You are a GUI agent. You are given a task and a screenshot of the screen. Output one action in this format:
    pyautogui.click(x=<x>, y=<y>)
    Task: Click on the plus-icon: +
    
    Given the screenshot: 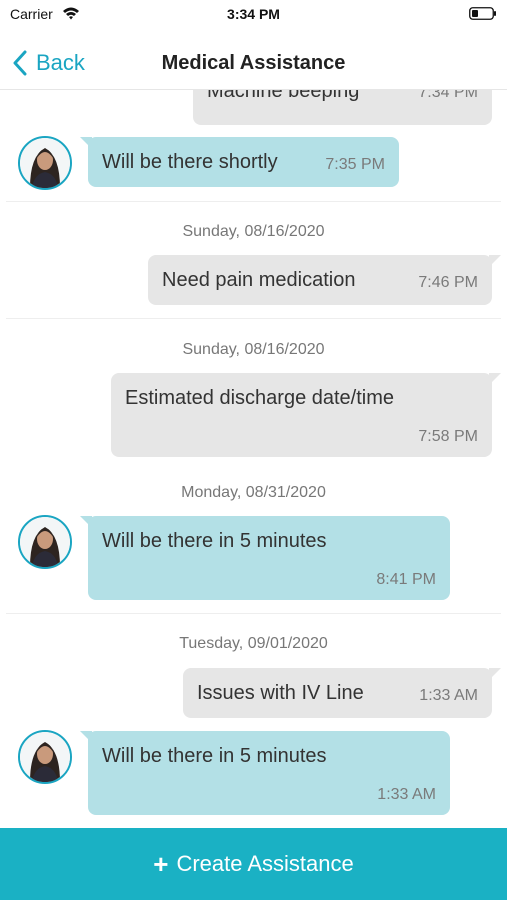 What is the action you would take?
    pyautogui.click(x=161, y=864)
    